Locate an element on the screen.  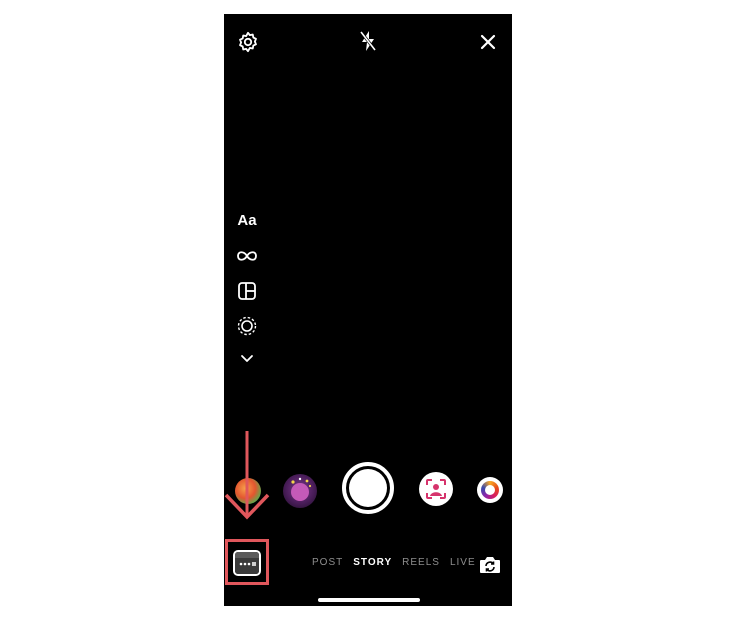
text-create-button: Aa is located at coordinates (247, 220).